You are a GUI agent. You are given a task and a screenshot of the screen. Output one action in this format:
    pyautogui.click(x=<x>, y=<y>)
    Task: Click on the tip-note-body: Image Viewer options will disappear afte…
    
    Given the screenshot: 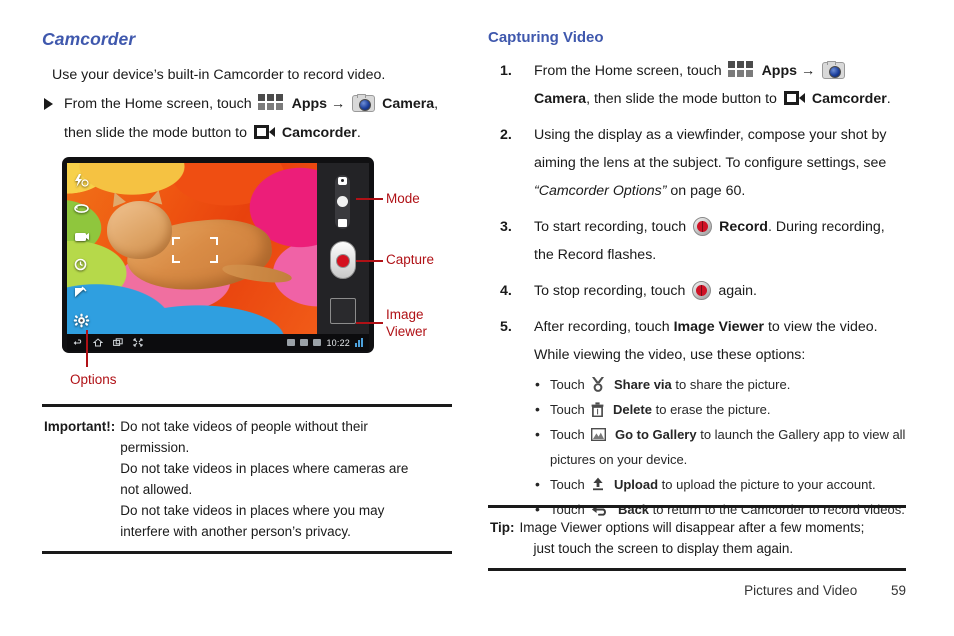 What is the action you would take?
    pyautogui.click(x=692, y=538)
    